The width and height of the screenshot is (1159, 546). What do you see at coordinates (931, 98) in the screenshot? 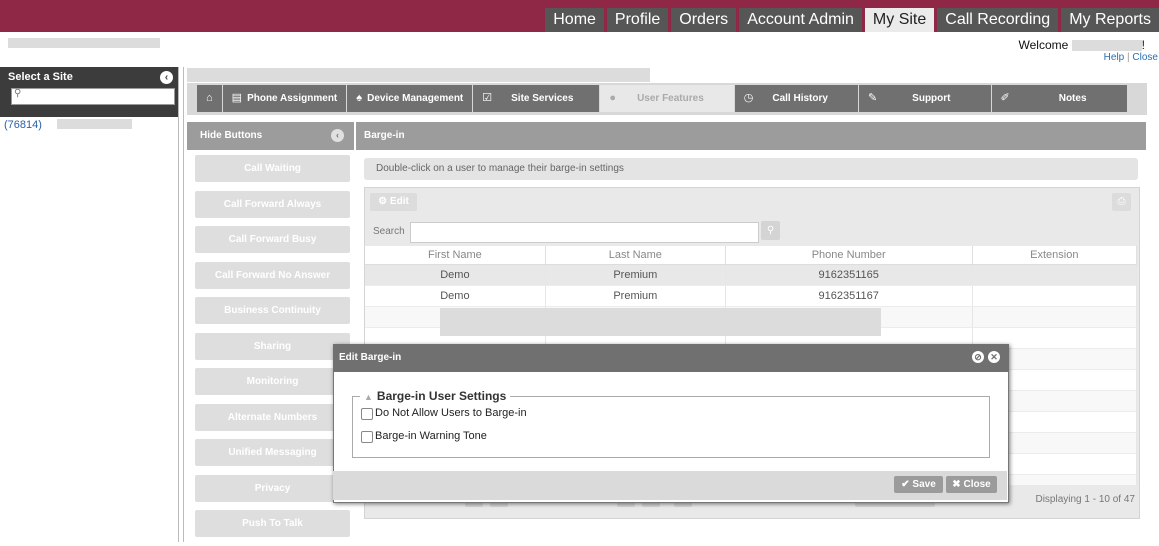
I see `tab-label: Support` at bounding box center [931, 98].